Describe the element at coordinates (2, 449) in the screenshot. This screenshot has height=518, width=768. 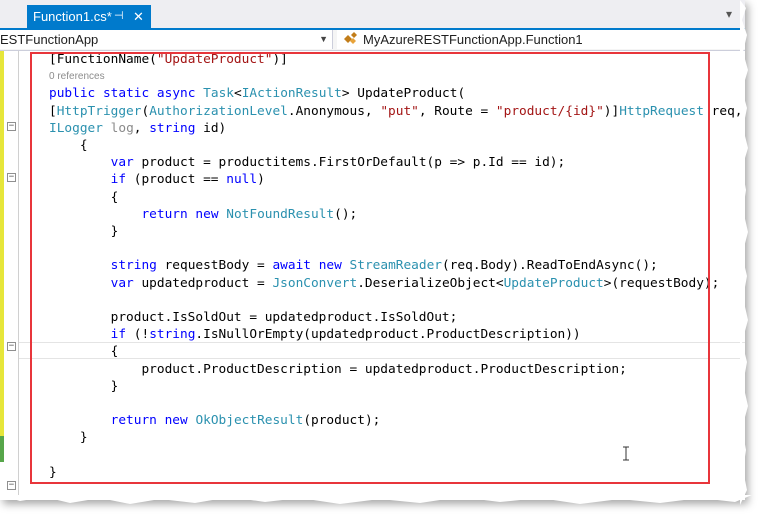
I see `saved-change-bar` at that location.